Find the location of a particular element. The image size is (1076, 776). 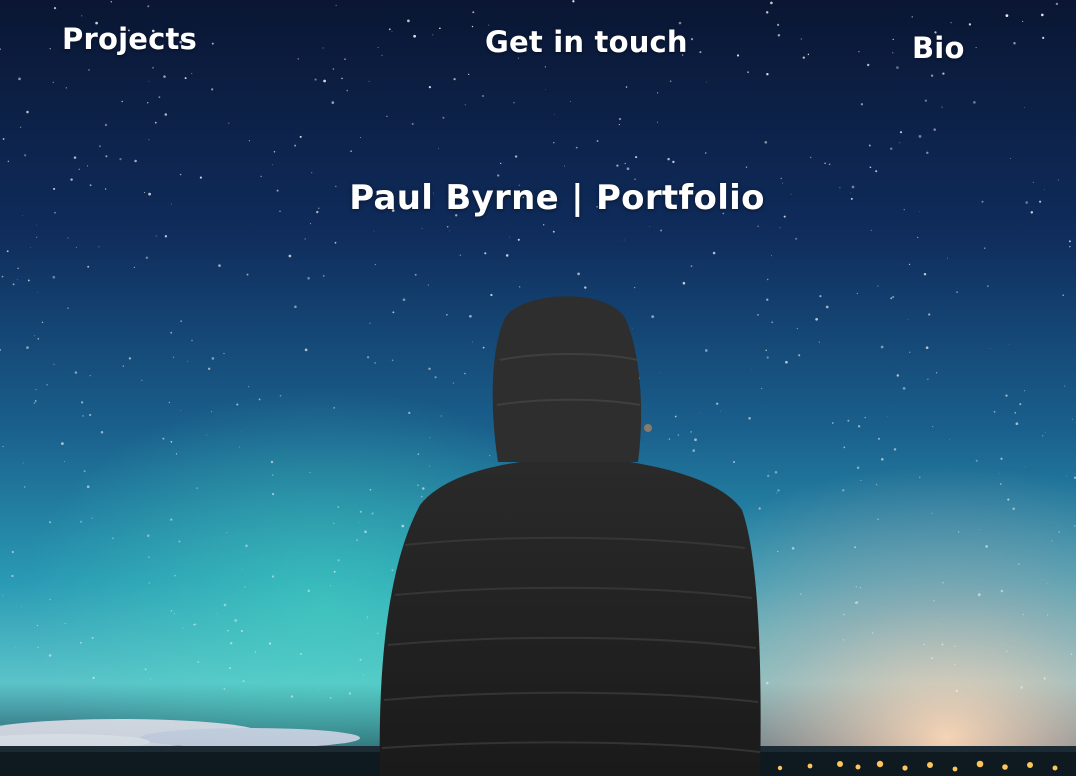

page-title: Paul Byrne | Portfolio is located at coordinates (557, 198).